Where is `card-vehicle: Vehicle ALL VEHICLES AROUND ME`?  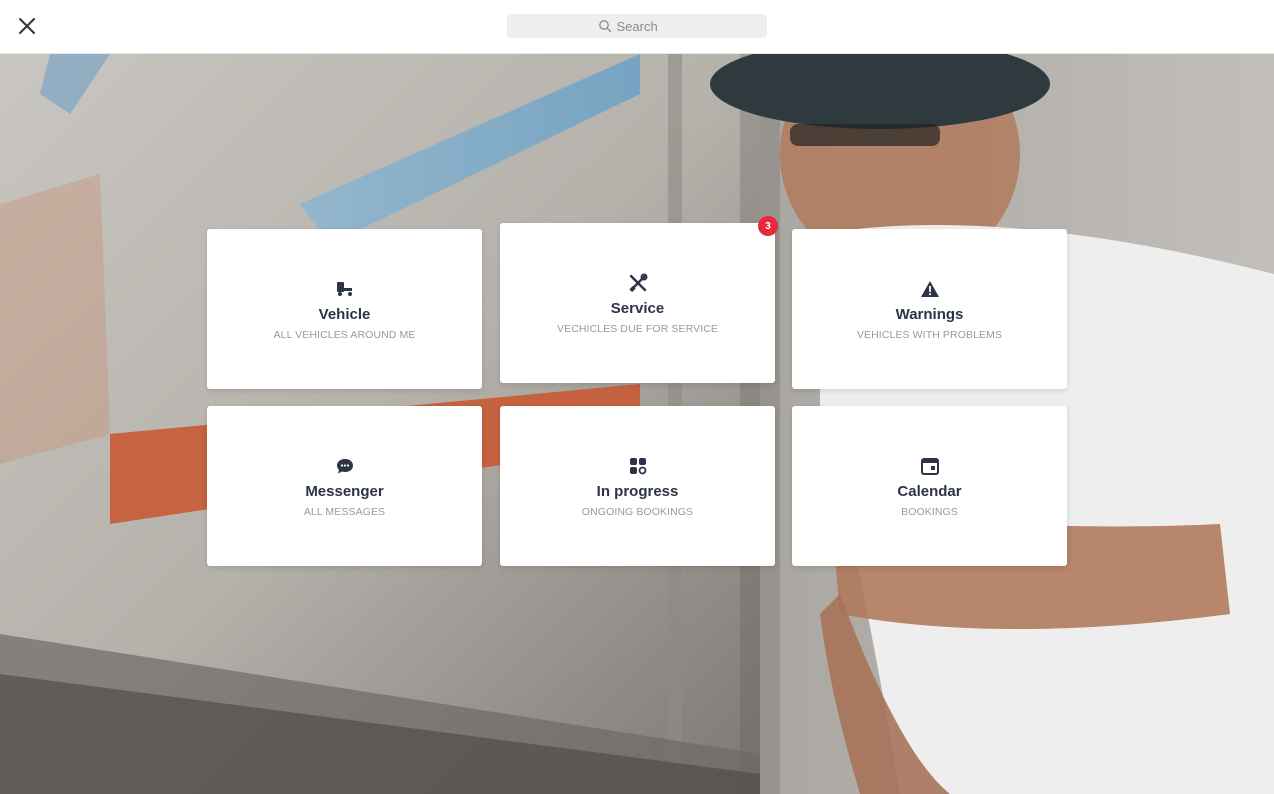 card-vehicle: Vehicle ALL VEHICLES AROUND ME is located at coordinates (344, 309).